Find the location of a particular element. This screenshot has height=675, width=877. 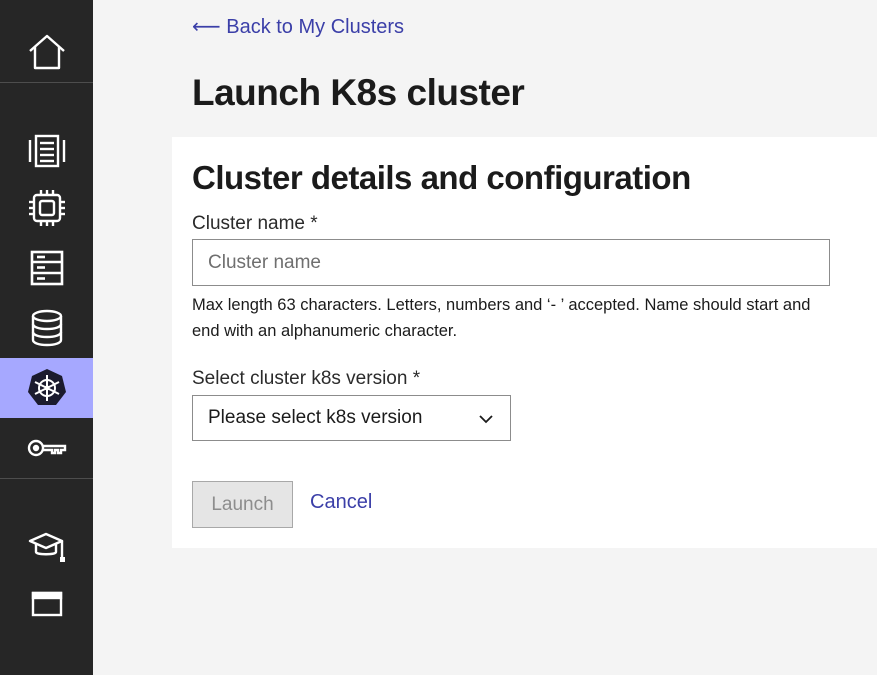

home-icon is located at coordinates (47, 52).